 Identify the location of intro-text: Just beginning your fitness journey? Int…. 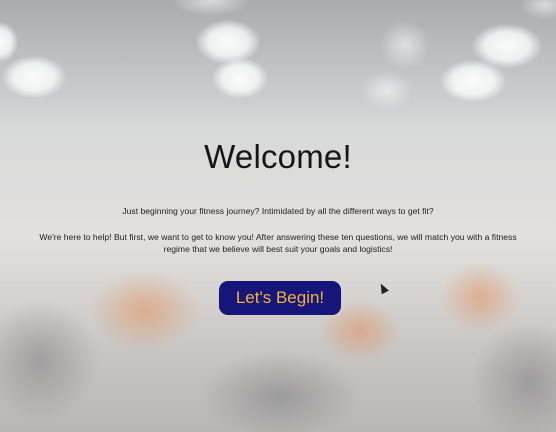
(278, 211).